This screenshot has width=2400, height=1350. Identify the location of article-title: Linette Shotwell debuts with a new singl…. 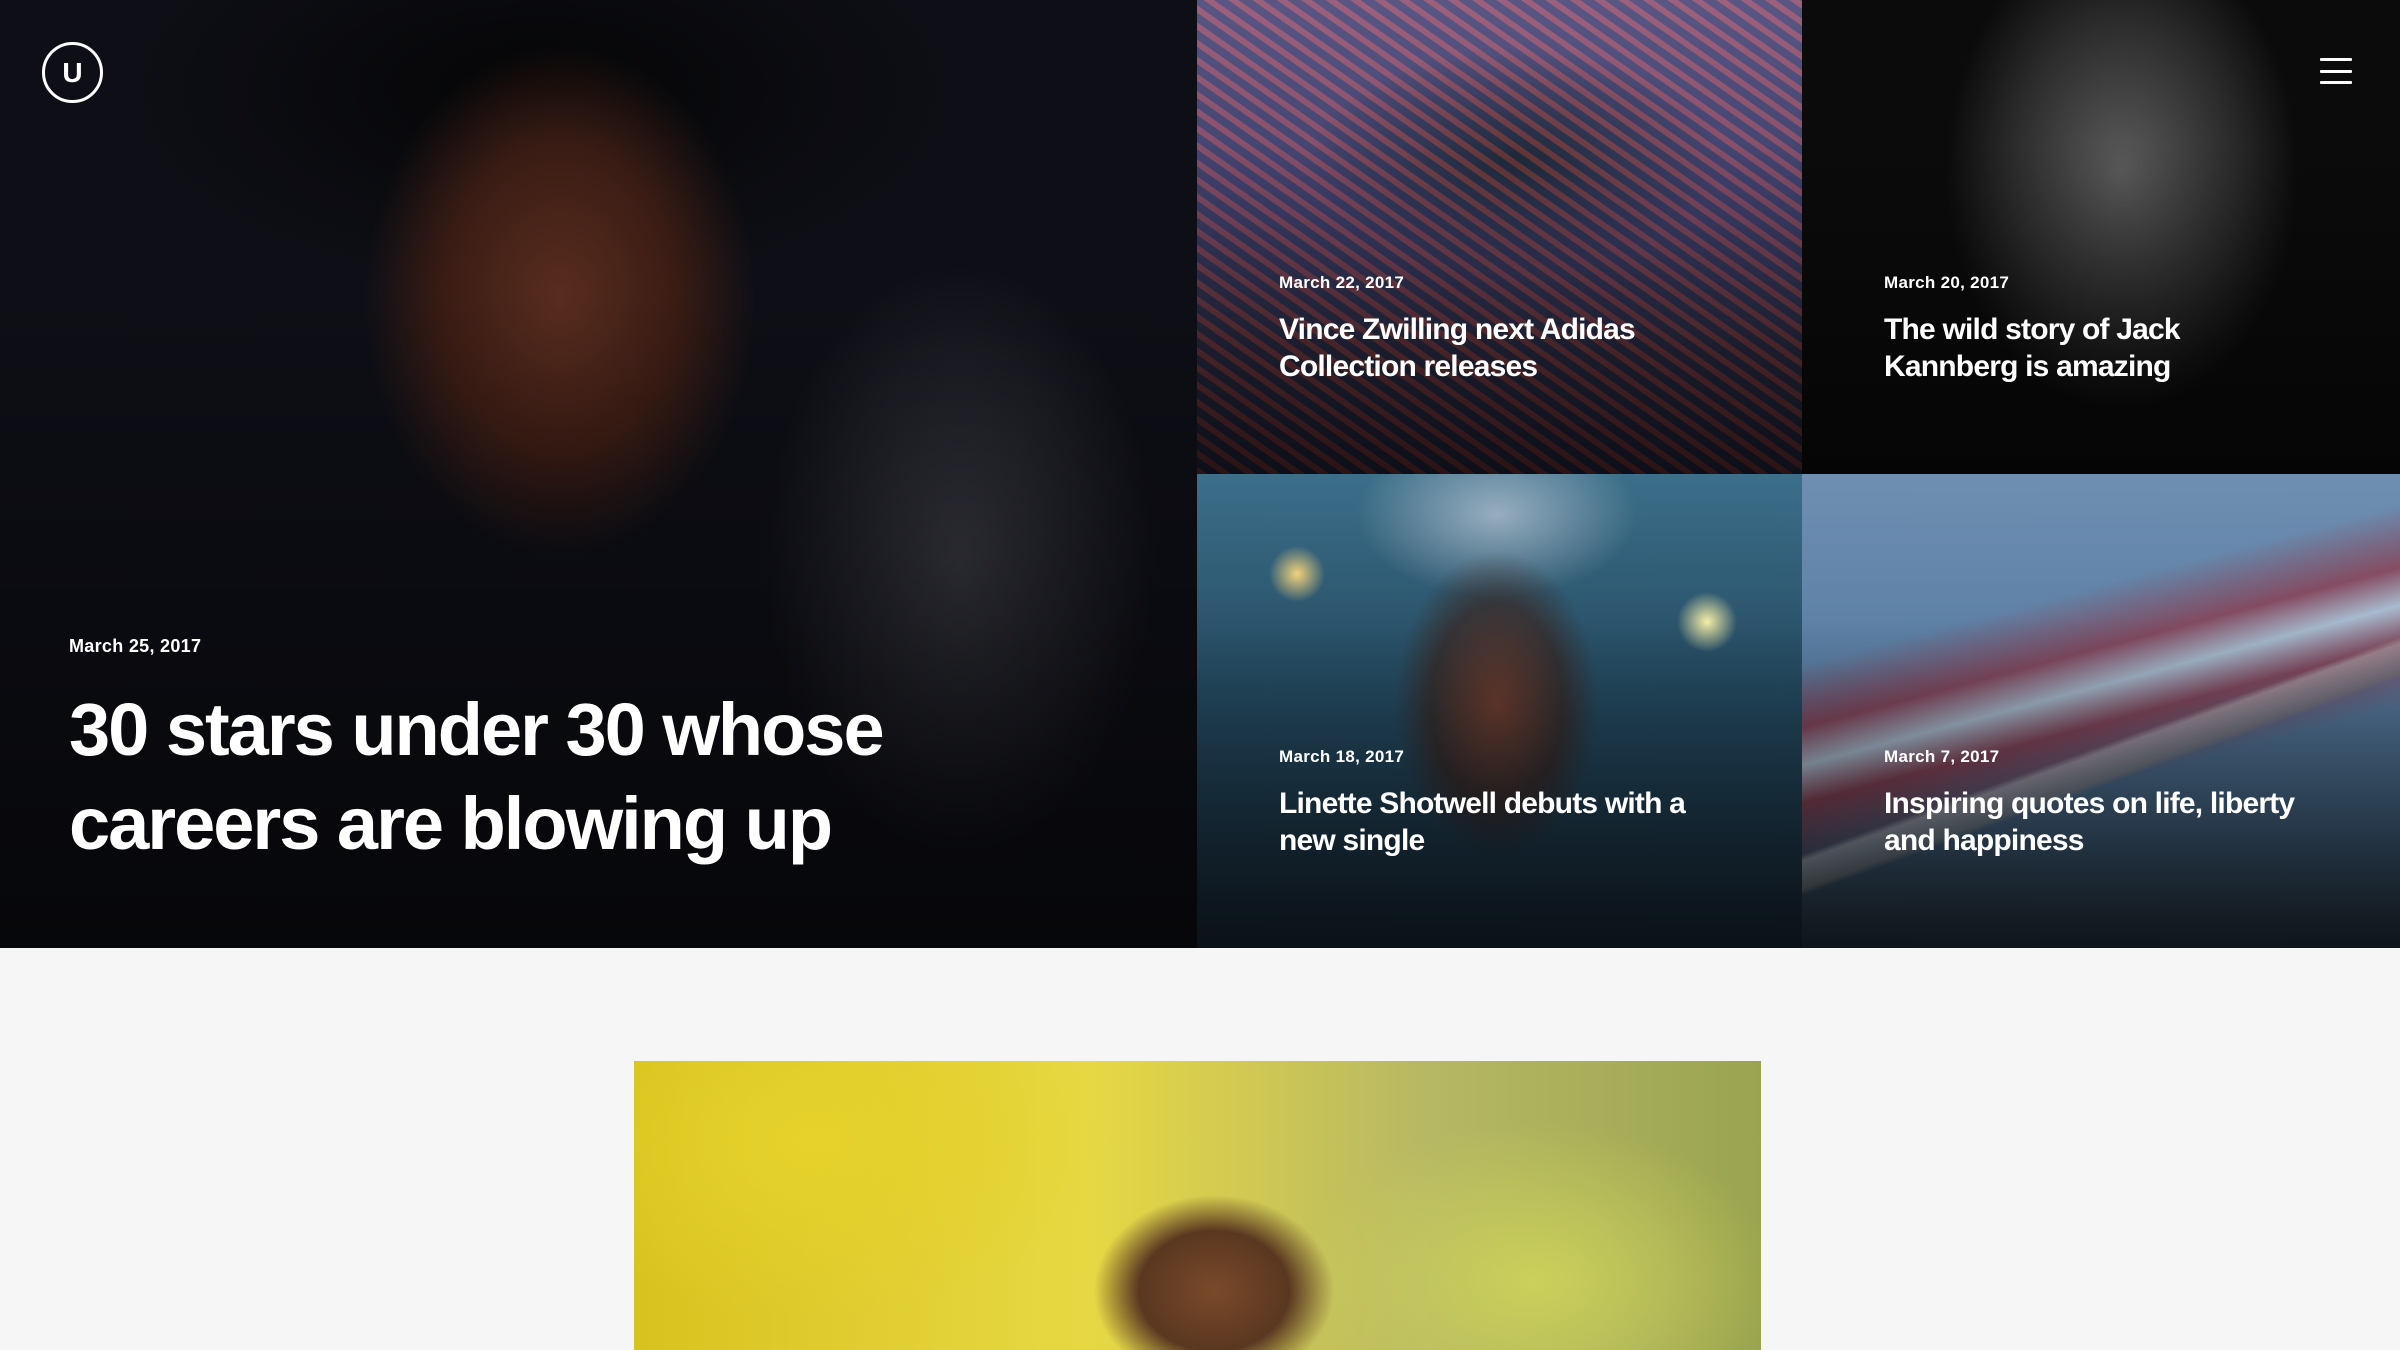
(1489, 822).